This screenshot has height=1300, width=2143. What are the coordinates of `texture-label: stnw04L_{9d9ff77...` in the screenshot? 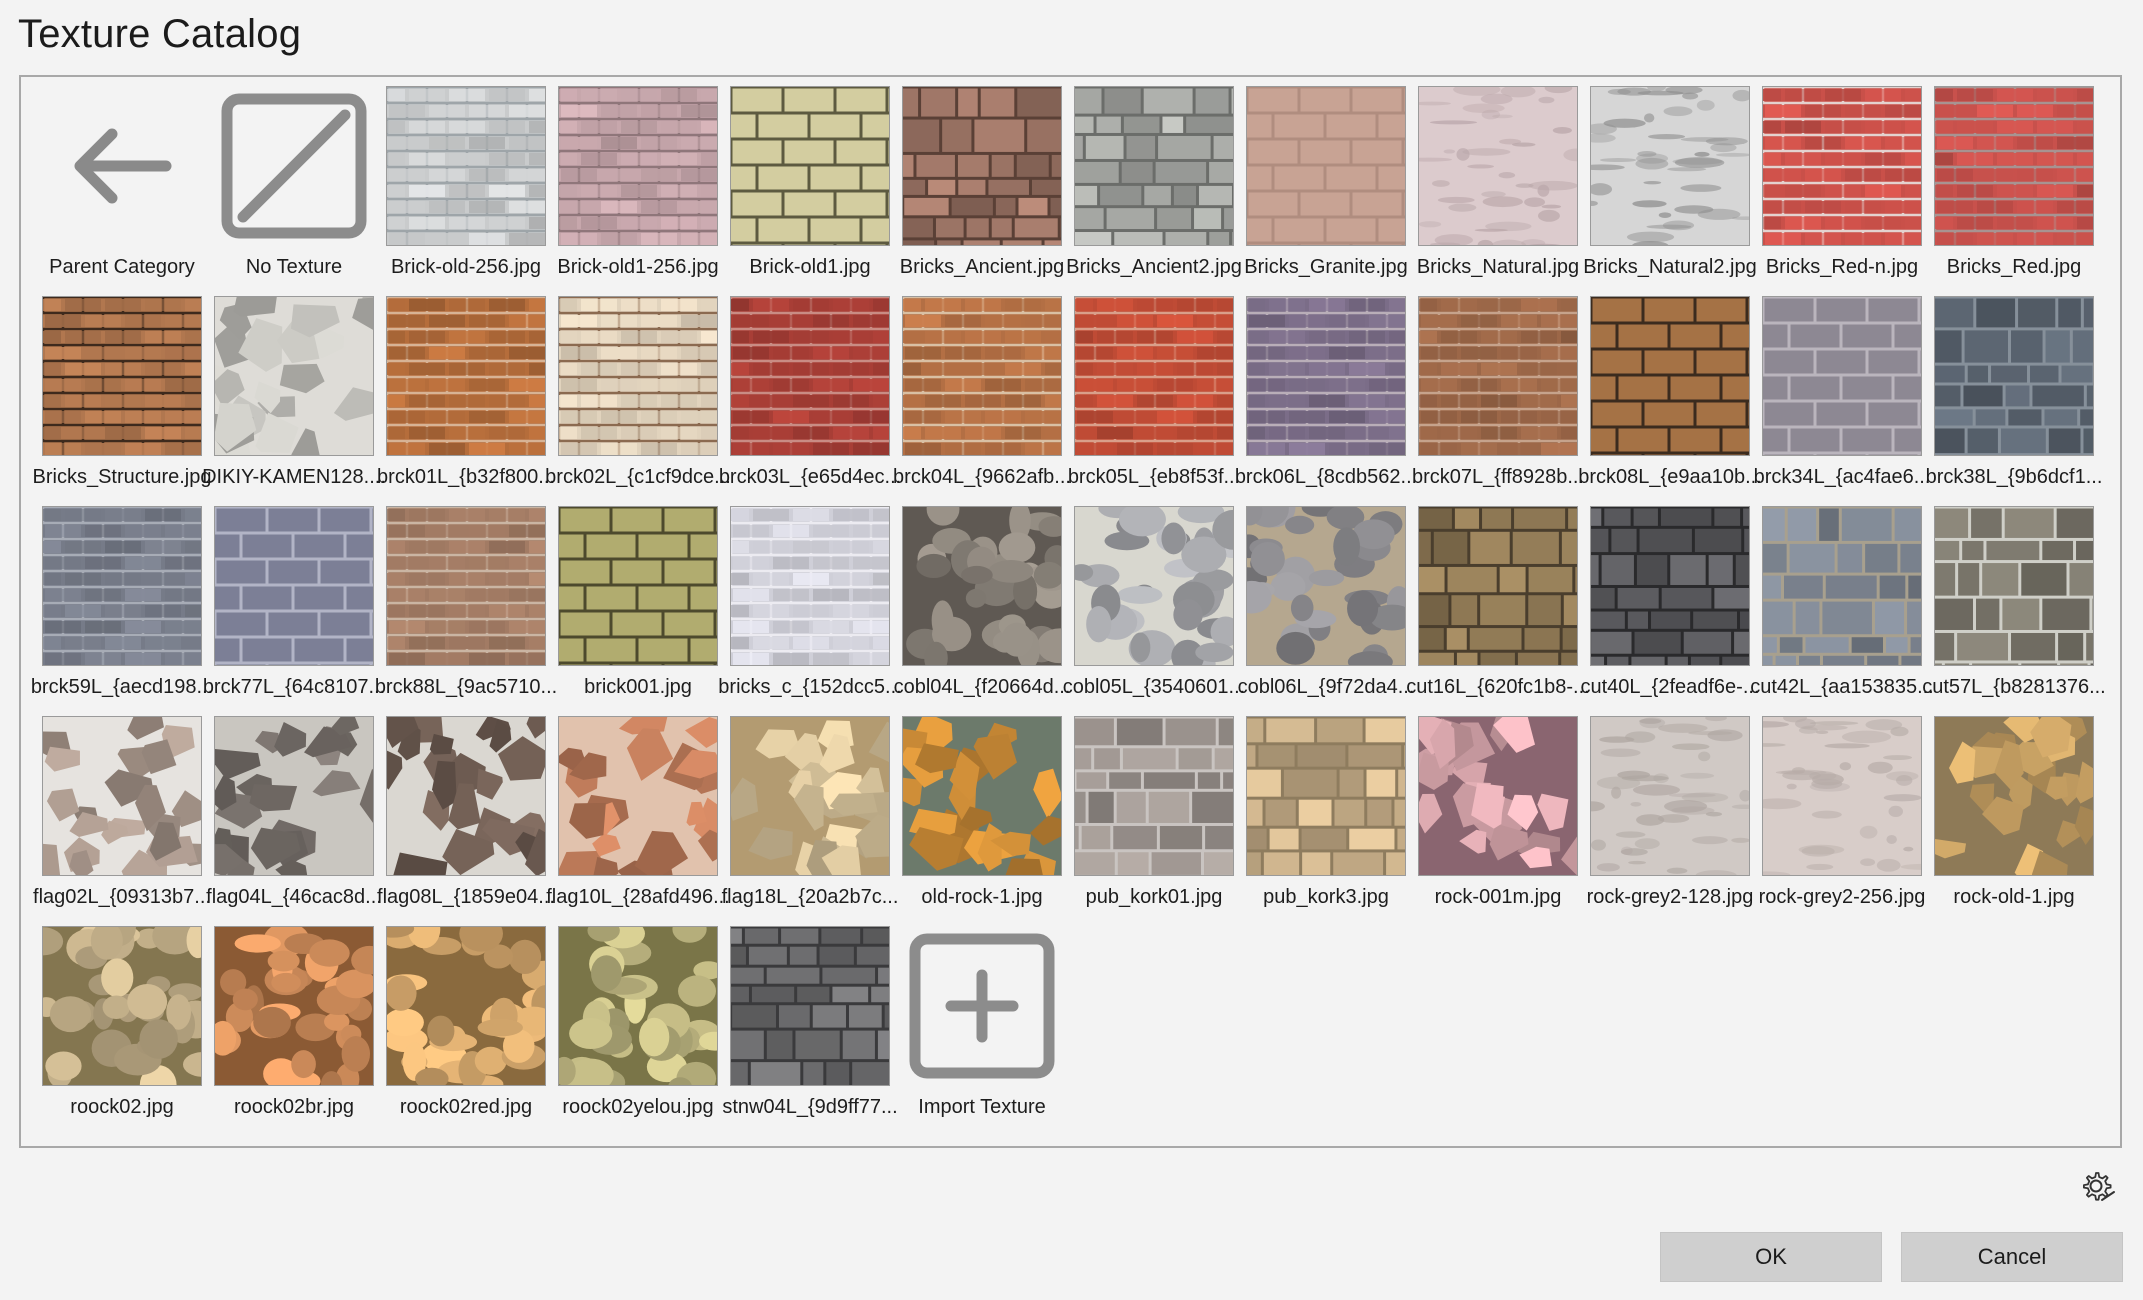 It's located at (810, 1107).